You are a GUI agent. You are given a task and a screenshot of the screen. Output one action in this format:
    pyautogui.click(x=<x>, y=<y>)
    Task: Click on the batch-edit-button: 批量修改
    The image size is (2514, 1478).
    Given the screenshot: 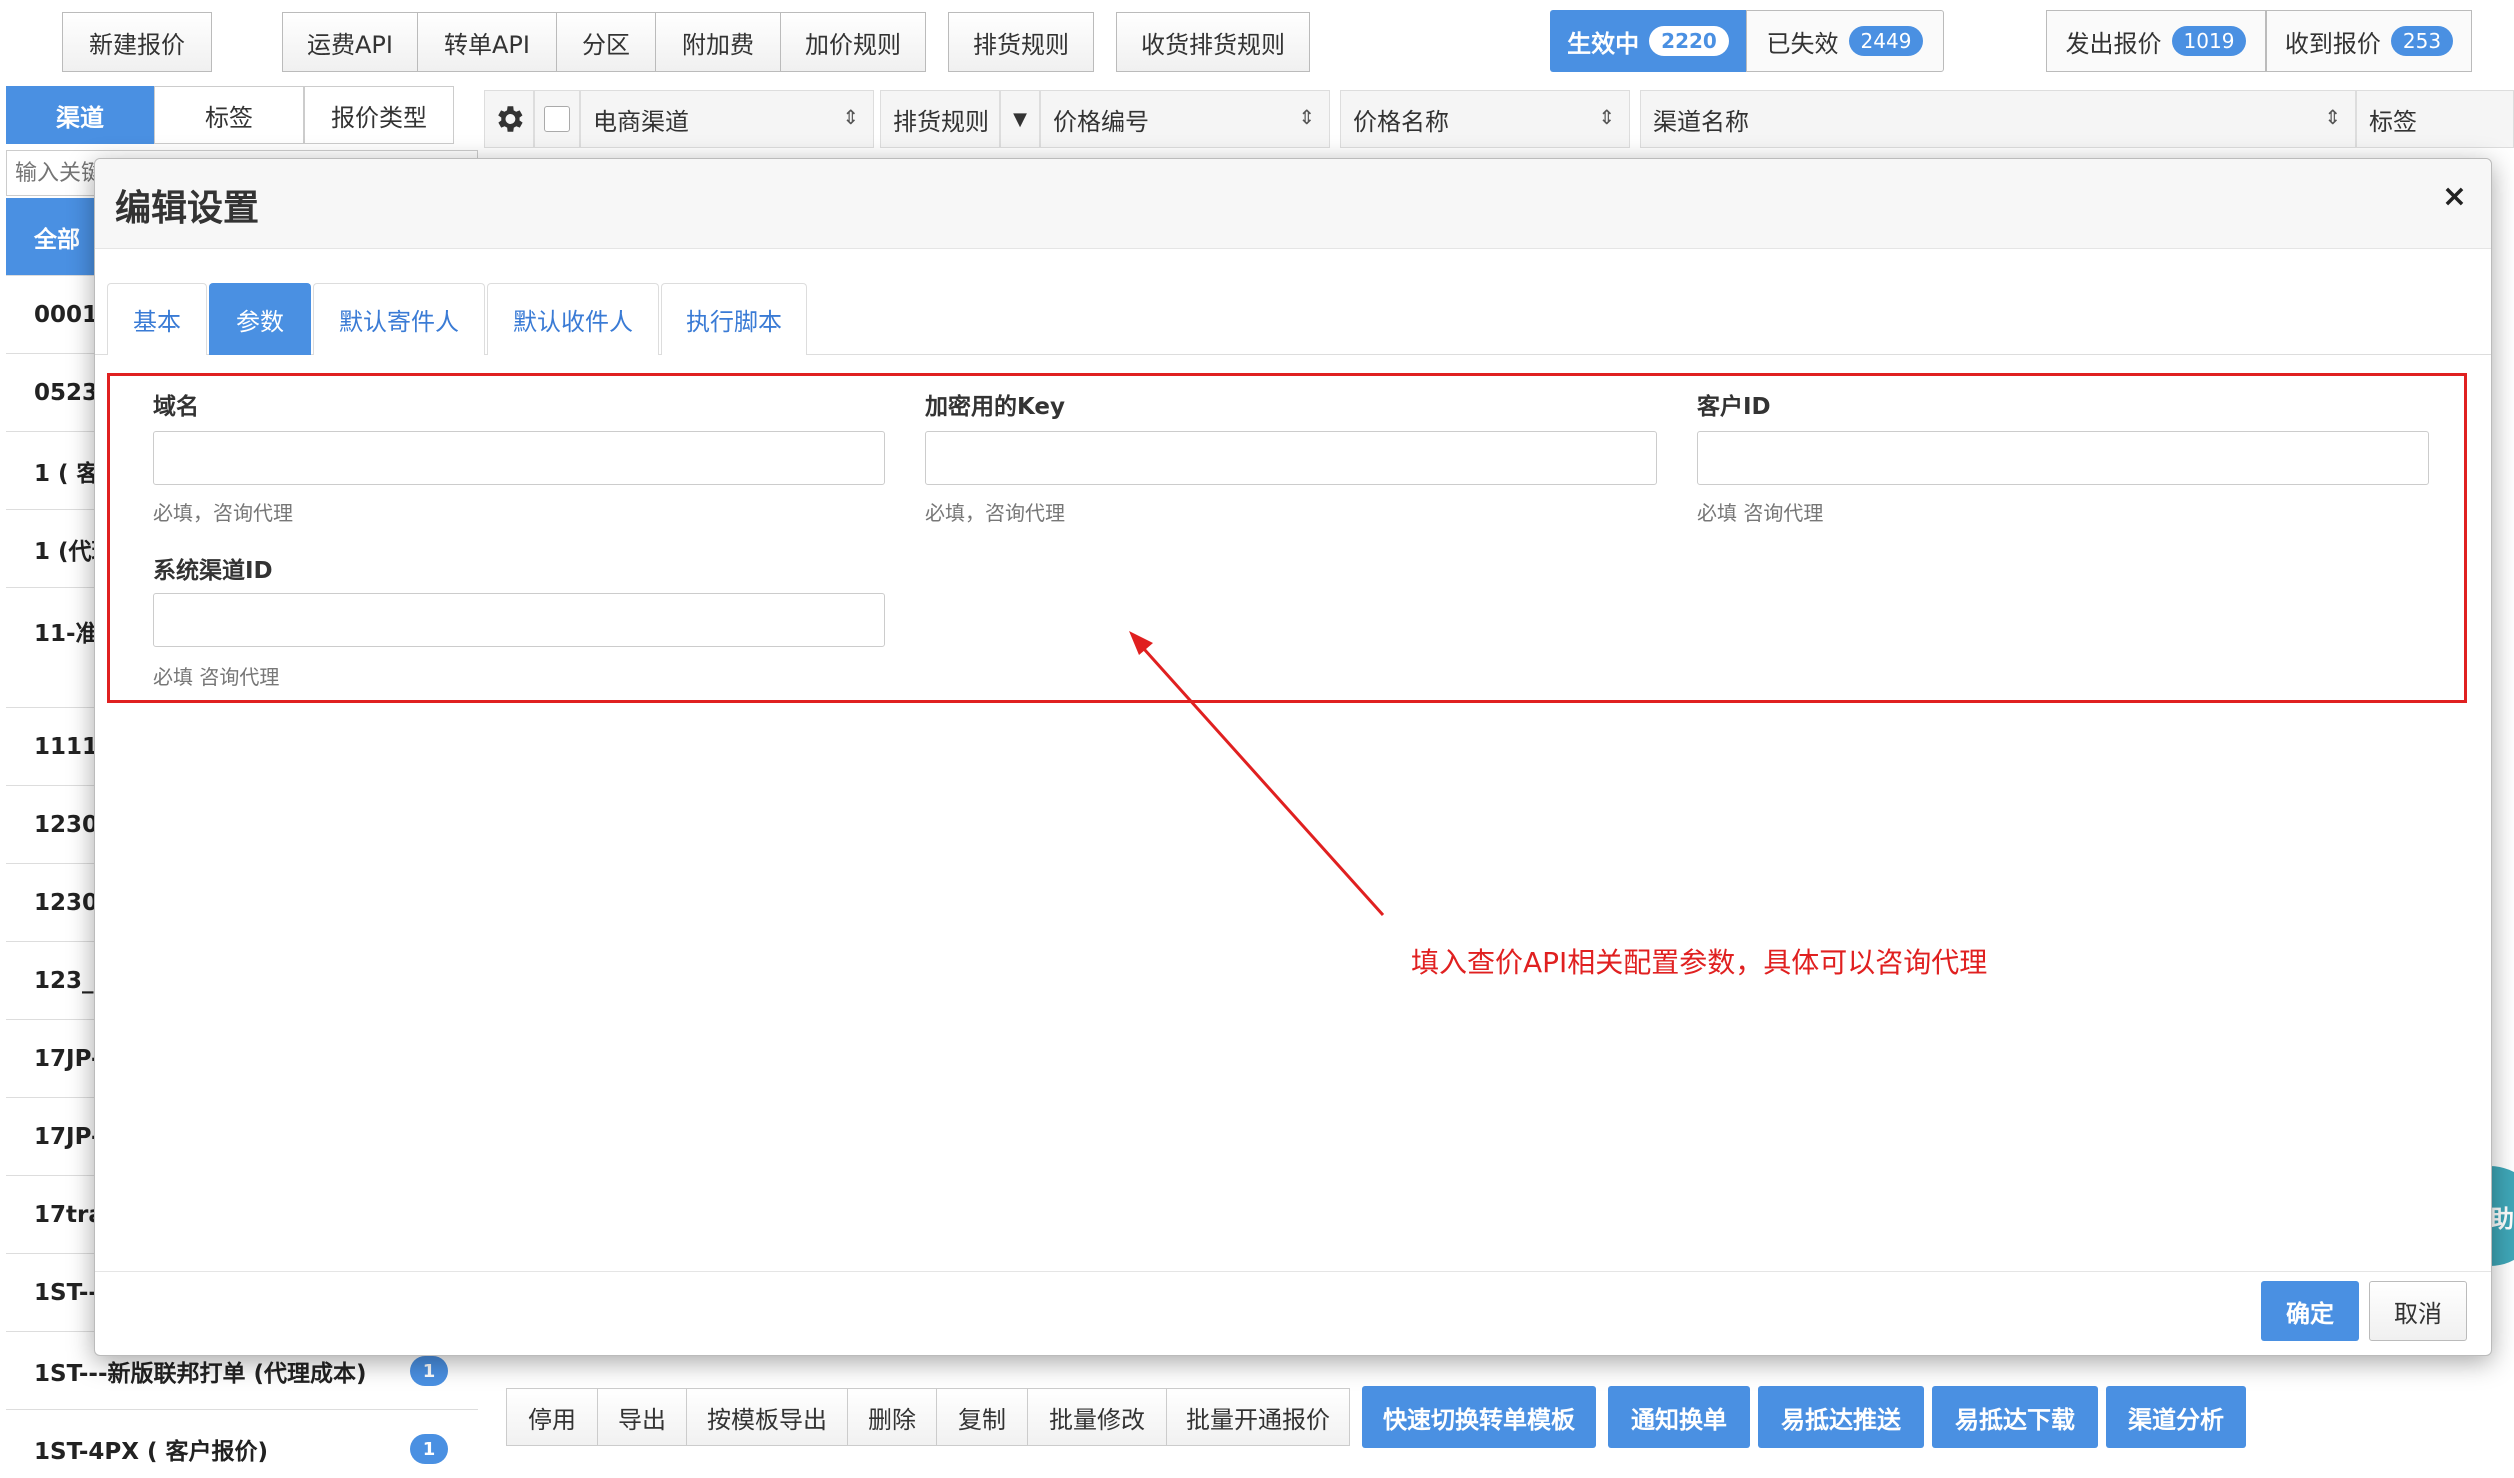 What is the action you would take?
    pyautogui.click(x=1097, y=1417)
    